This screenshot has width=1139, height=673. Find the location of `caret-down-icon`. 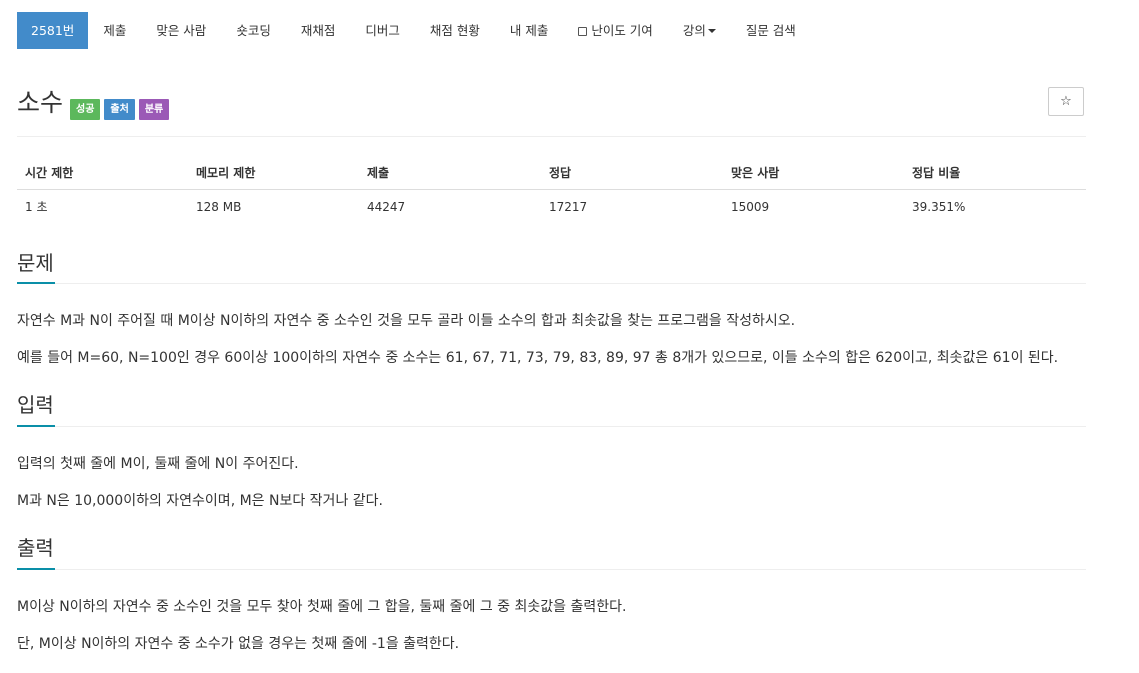

caret-down-icon is located at coordinates (711, 31).